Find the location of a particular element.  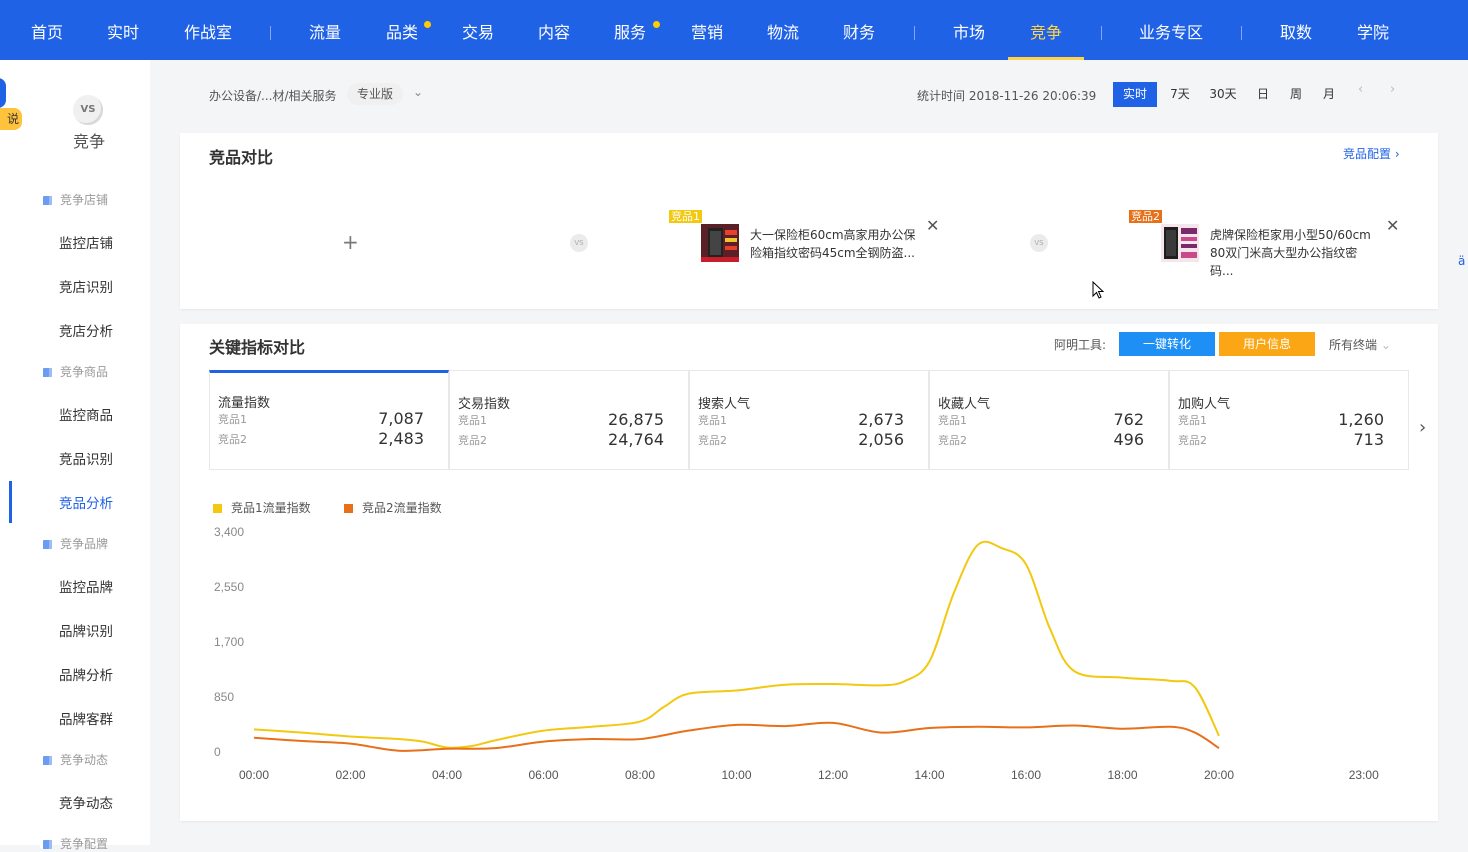

nav-realtime: 实时 is located at coordinates (123, 30).